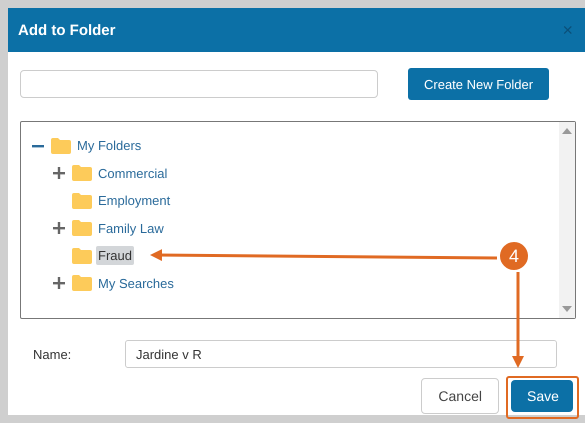 The height and width of the screenshot is (423, 585). Describe the element at coordinates (131, 228) in the screenshot. I see `tree-item: Family Law` at that location.